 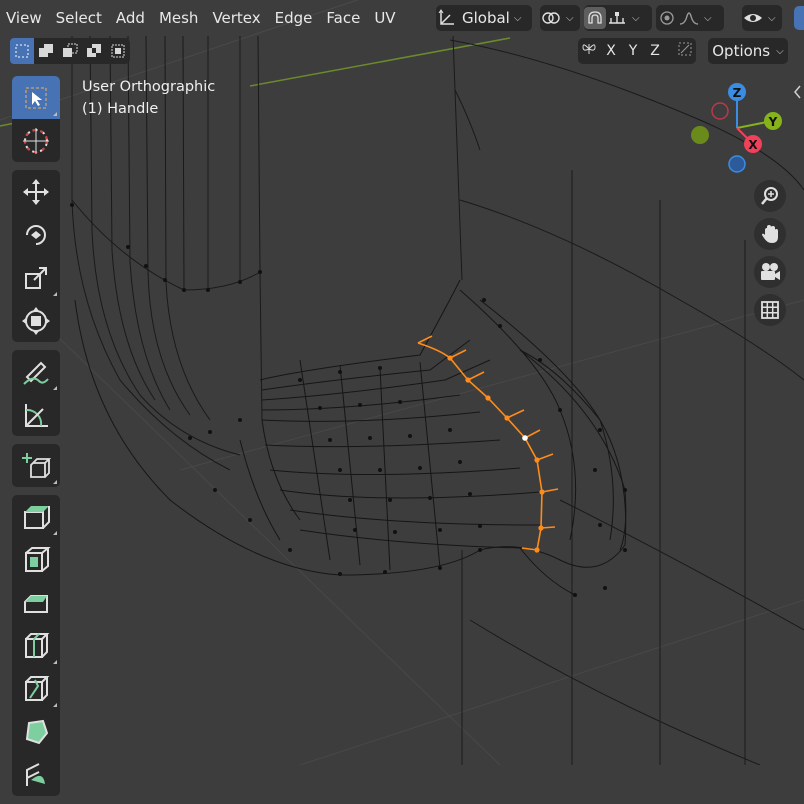 I want to click on orientation-label: Global, so click(x=486, y=18).